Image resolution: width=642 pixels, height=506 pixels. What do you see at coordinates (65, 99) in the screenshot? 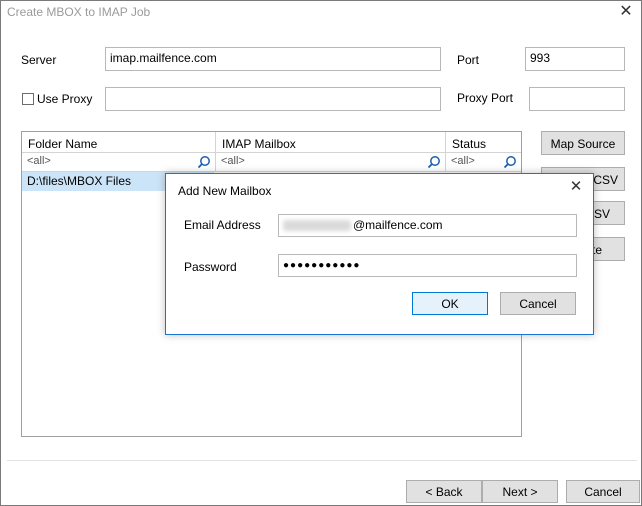
I see `use-proxy-label: Use Proxy` at bounding box center [65, 99].